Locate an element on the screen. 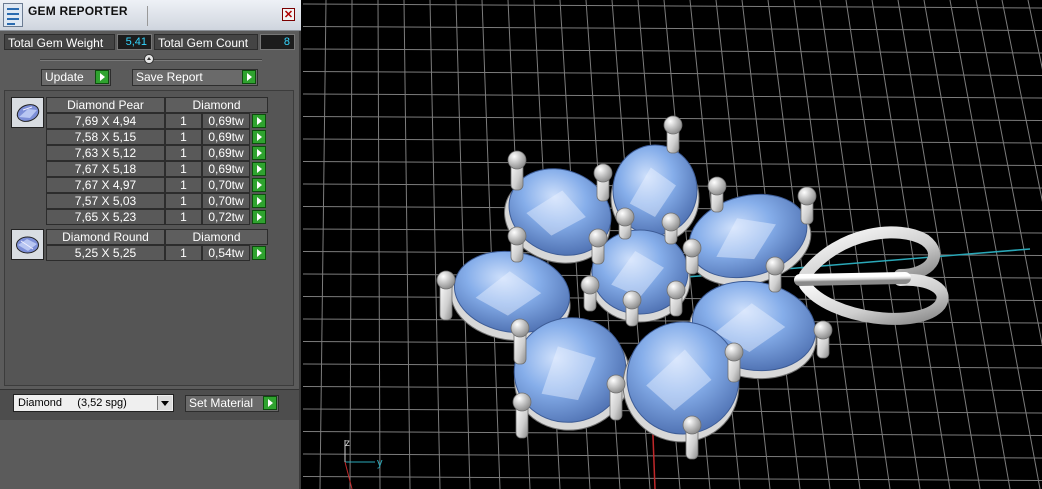 Image resolution: width=1042 pixels, height=489 pixels. total-gem-count-label: Total Gem Count is located at coordinates (206, 42).